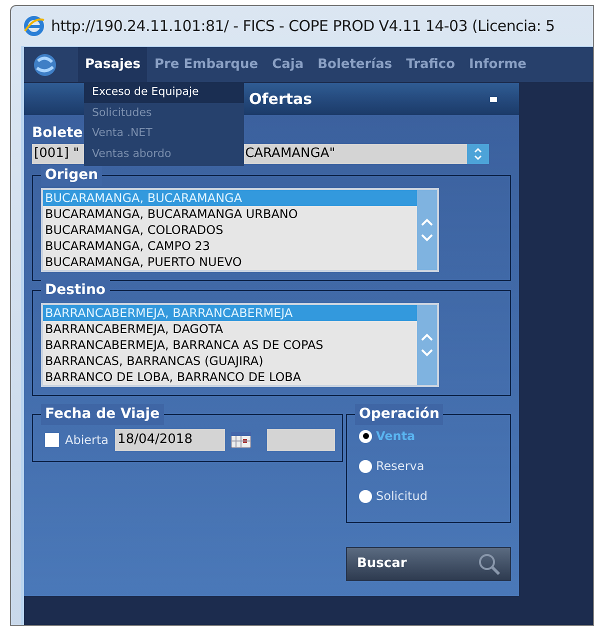  Describe the element at coordinates (355, 64) in the screenshot. I see `menu-item: Boleterías` at that location.